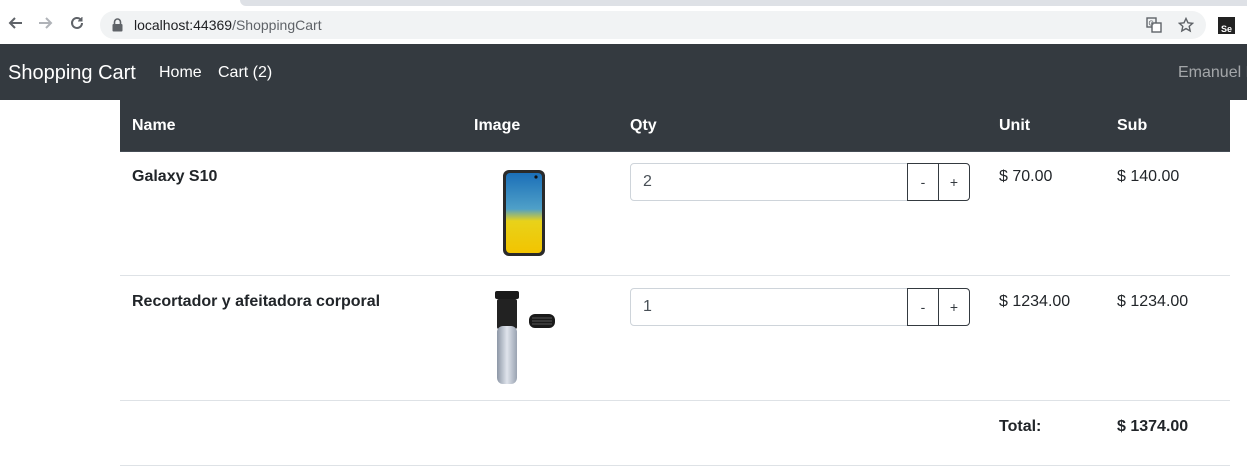 The width and height of the screenshot is (1247, 468). What do you see at coordinates (1151, 24) in the screenshot?
I see `svg-text: G` at bounding box center [1151, 24].